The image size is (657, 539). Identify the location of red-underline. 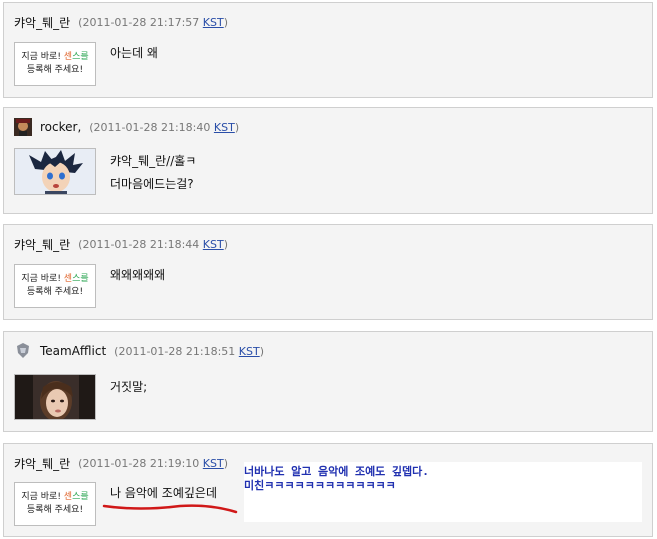
(170, 509).